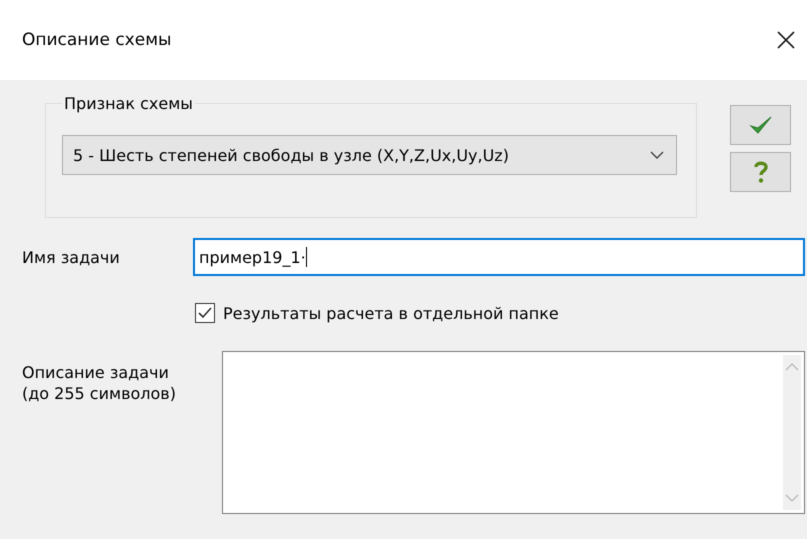 Image resolution: width=807 pixels, height=539 pixels. I want to click on checkbox, so click(205, 313).